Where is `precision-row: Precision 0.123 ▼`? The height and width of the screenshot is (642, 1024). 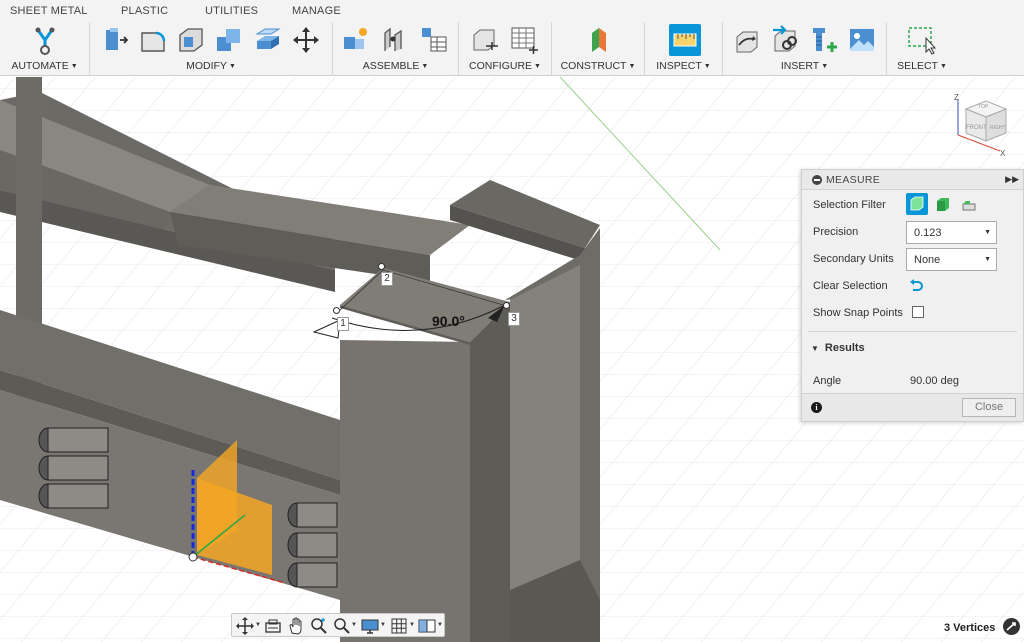
precision-row: Precision 0.123 ▼ is located at coordinates (913, 232).